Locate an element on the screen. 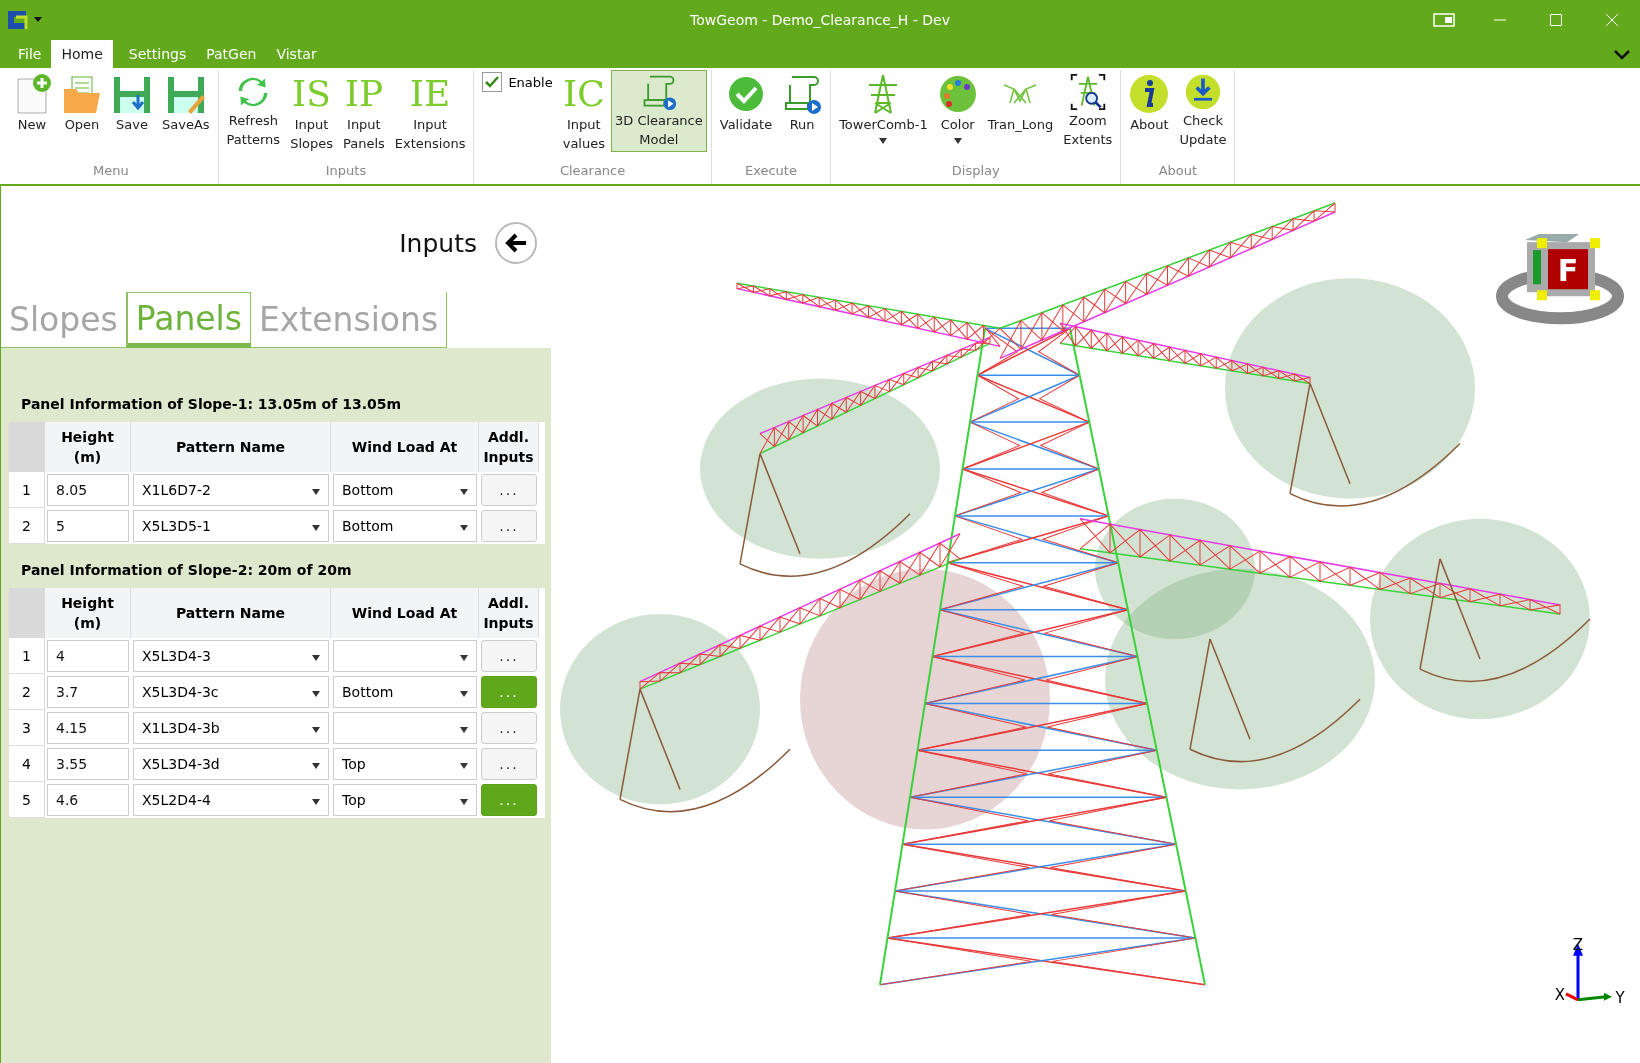 The image size is (1640, 1063). height-field: 8.05 is located at coordinates (88, 490).